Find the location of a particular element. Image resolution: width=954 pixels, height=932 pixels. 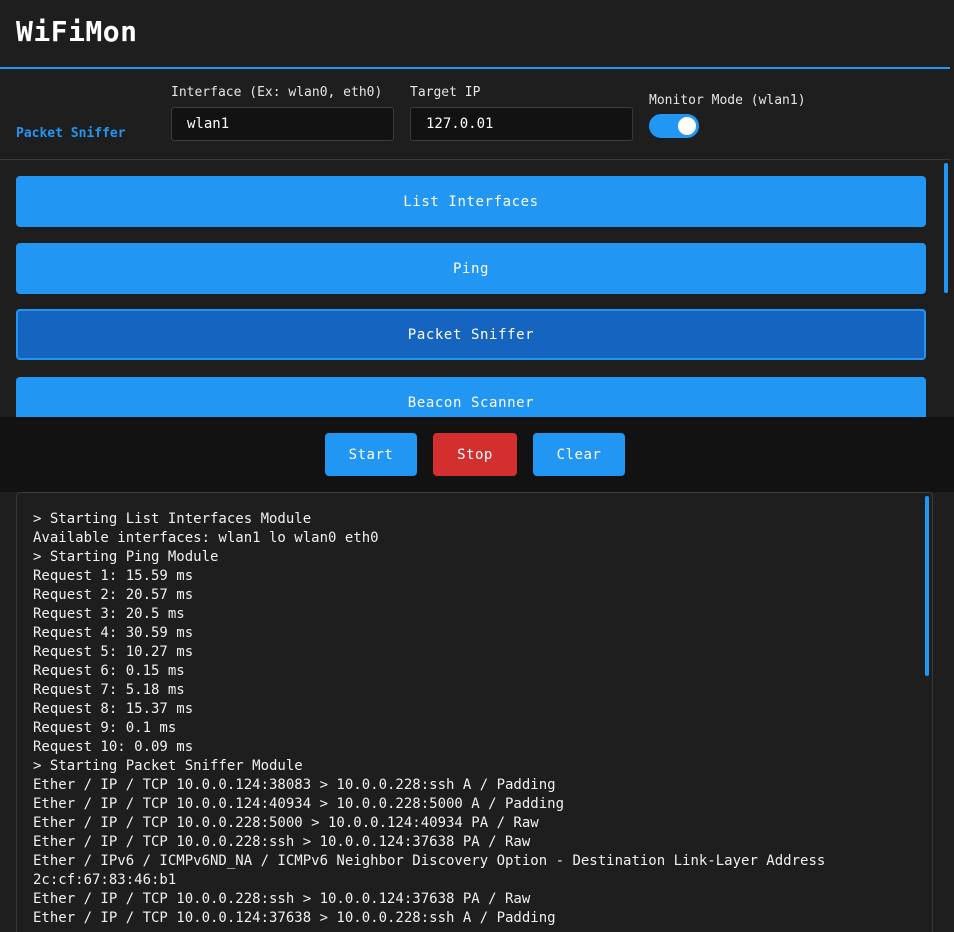

console-line: Request 8: 15.37 ms is located at coordinates (113, 709).